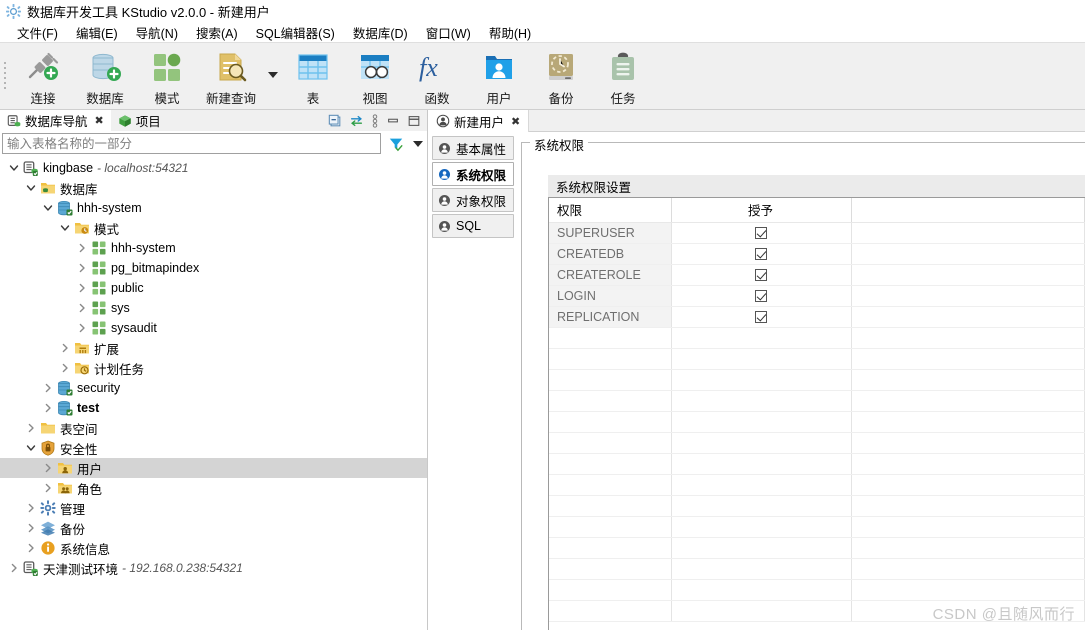 Image resolution: width=1085 pixels, height=632 pixels. I want to click on new-query-dropdown-button, so click(273, 75).